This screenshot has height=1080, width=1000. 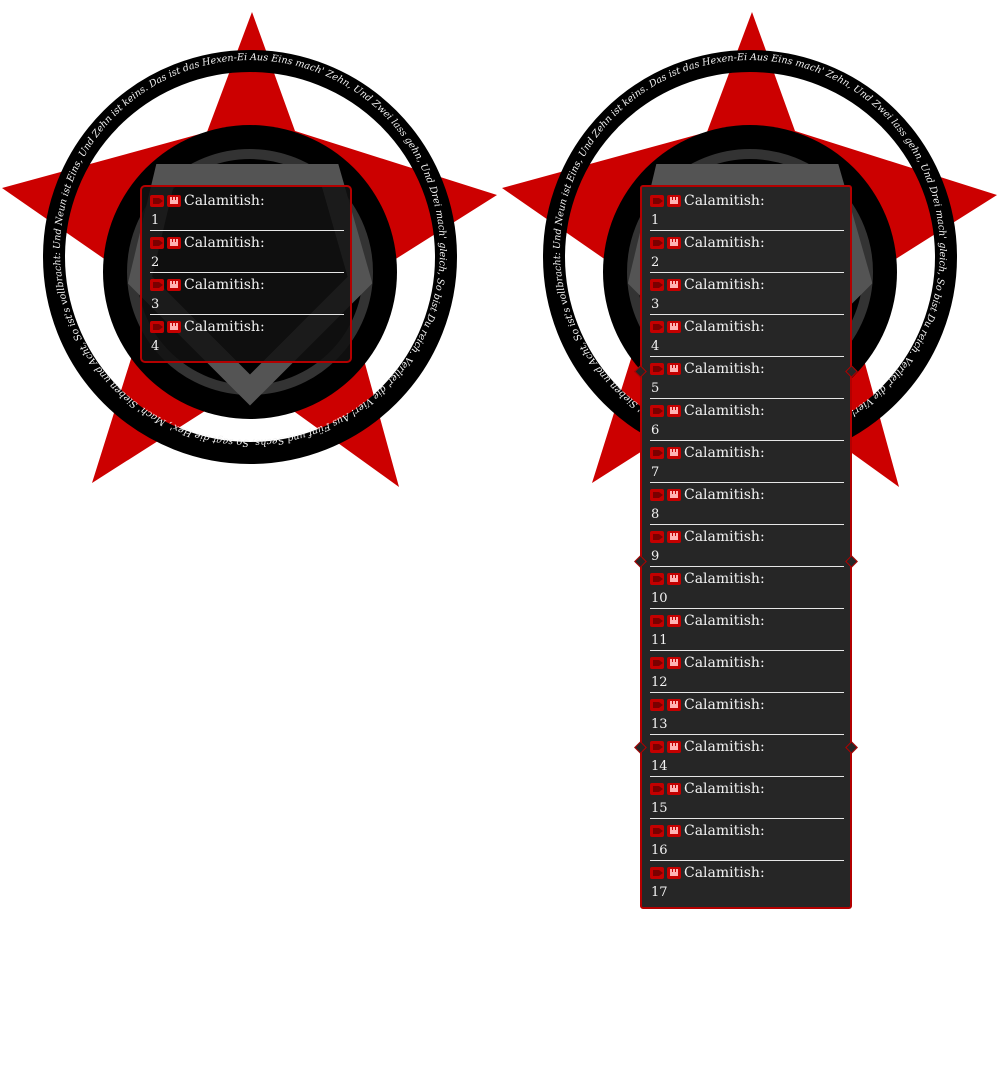 I want to click on chat-message: Calamitish: 13, so click(x=747, y=714).